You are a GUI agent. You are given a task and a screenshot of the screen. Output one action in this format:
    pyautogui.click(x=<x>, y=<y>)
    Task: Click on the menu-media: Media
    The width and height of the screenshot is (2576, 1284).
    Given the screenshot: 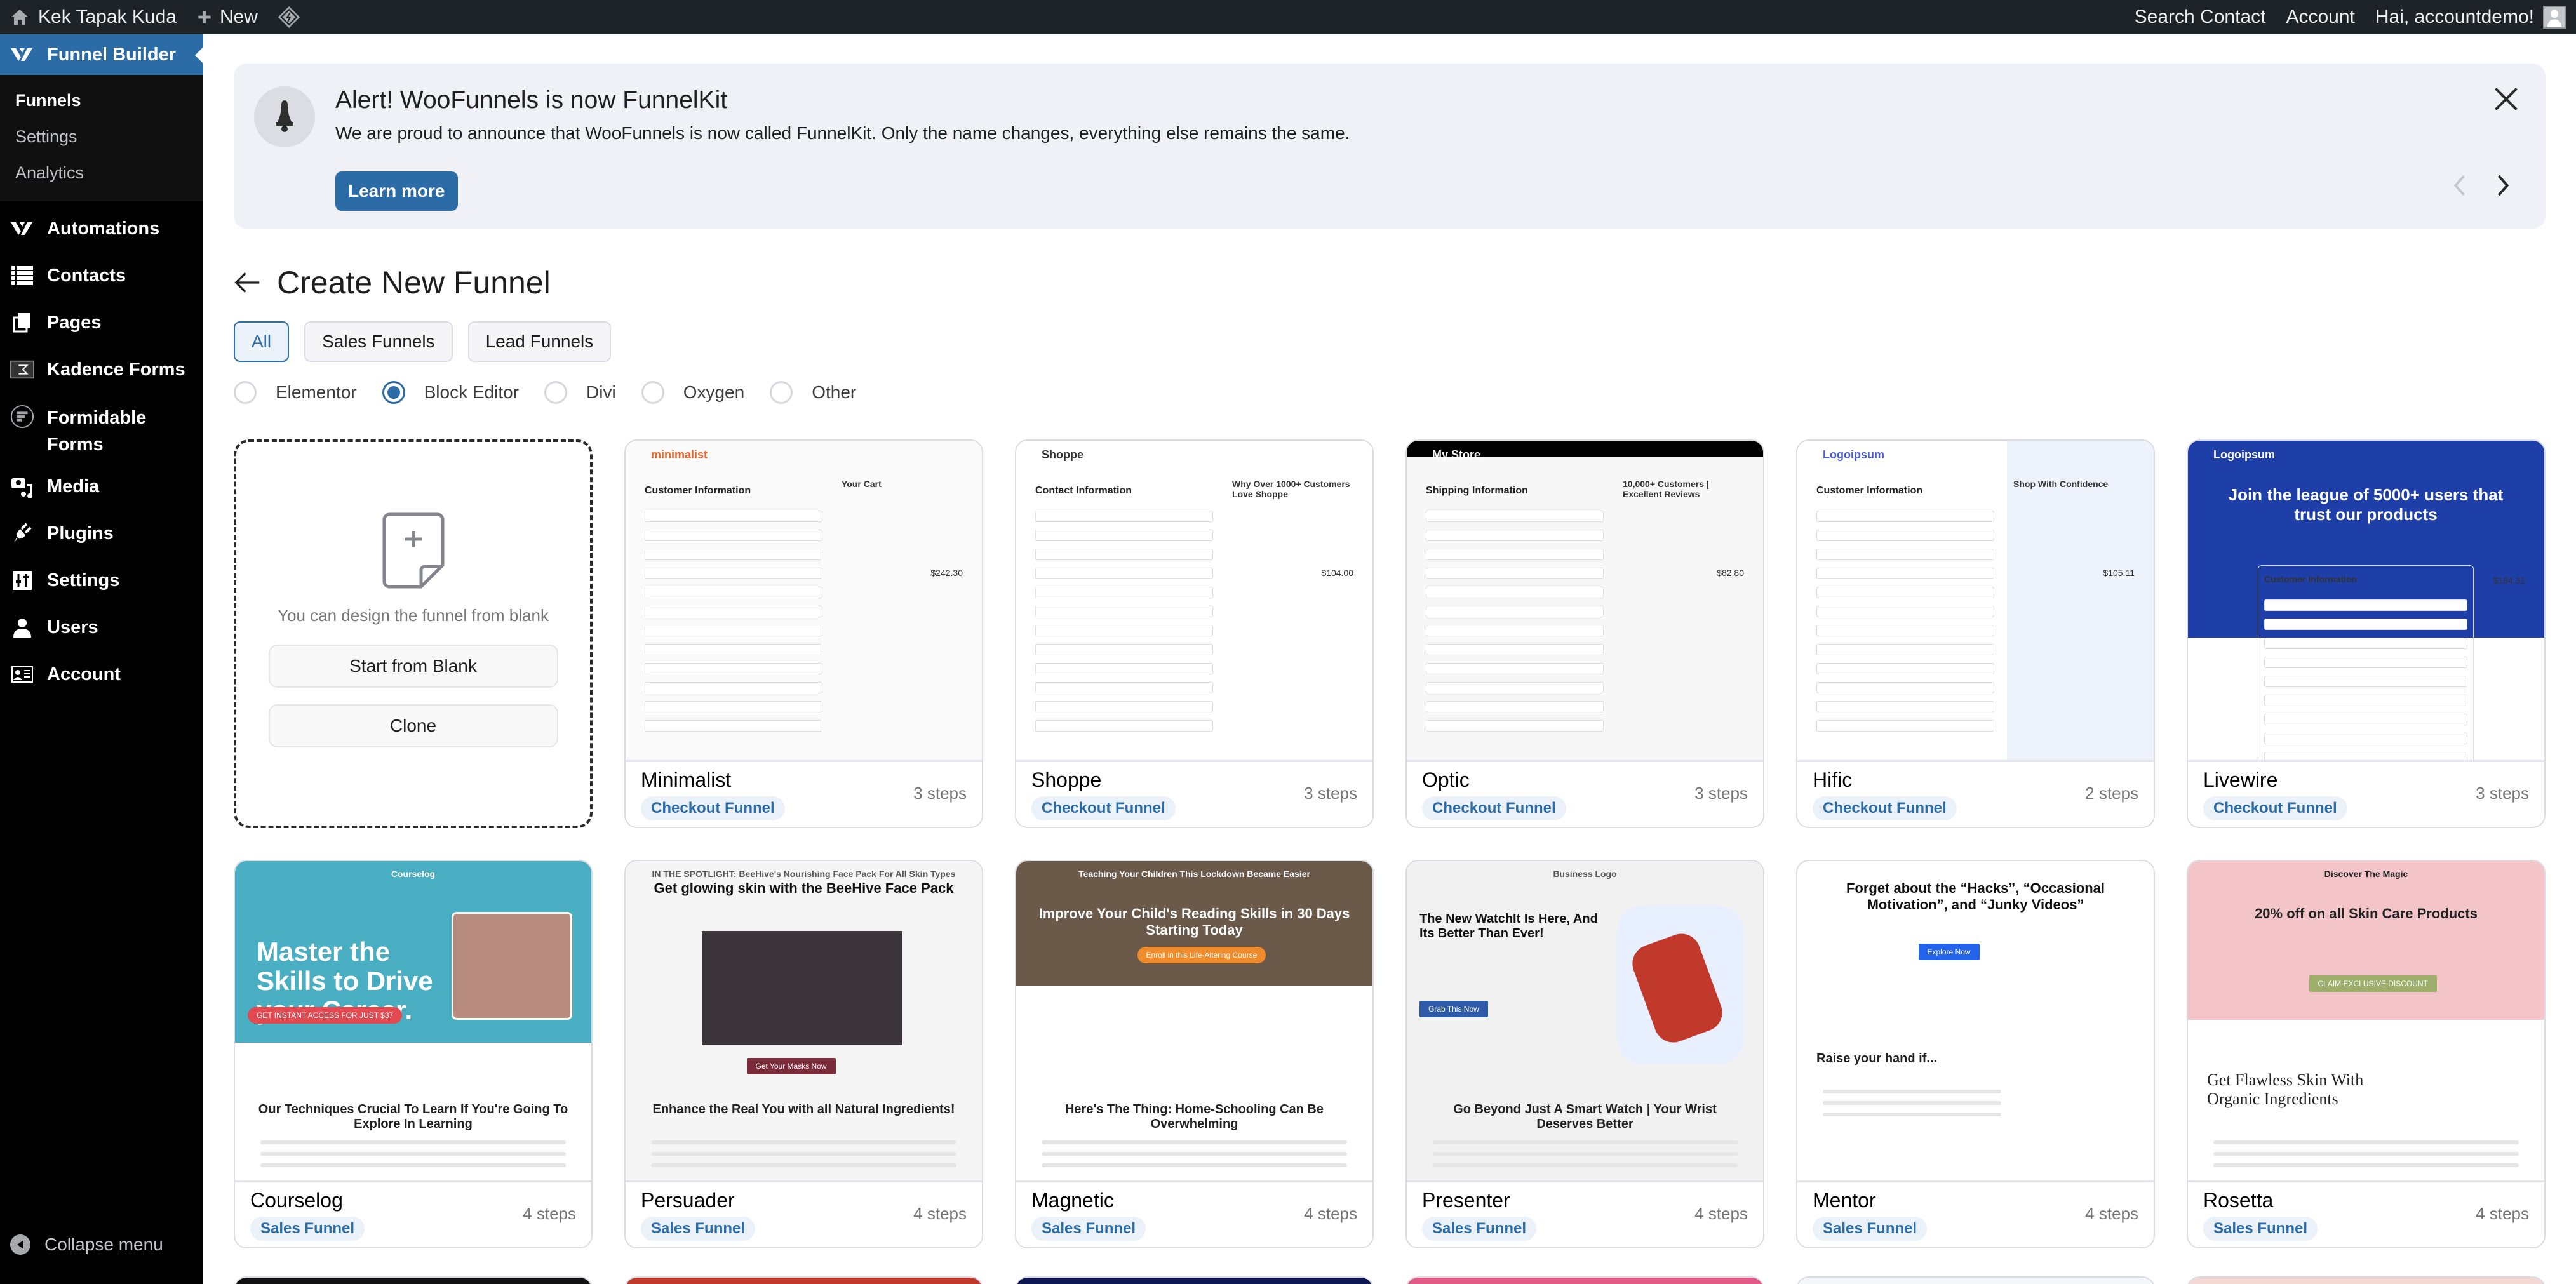 What is the action you would take?
    pyautogui.click(x=101, y=487)
    